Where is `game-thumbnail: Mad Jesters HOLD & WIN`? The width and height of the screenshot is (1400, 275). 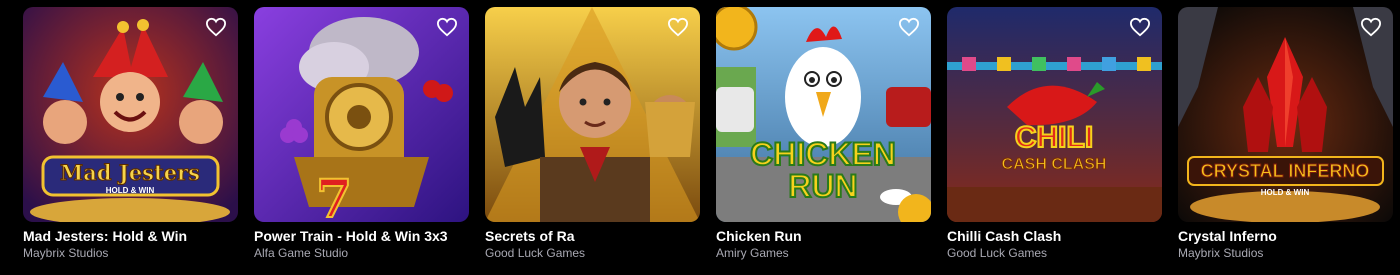
game-thumbnail: Mad Jesters HOLD & WIN is located at coordinates (130, 114).